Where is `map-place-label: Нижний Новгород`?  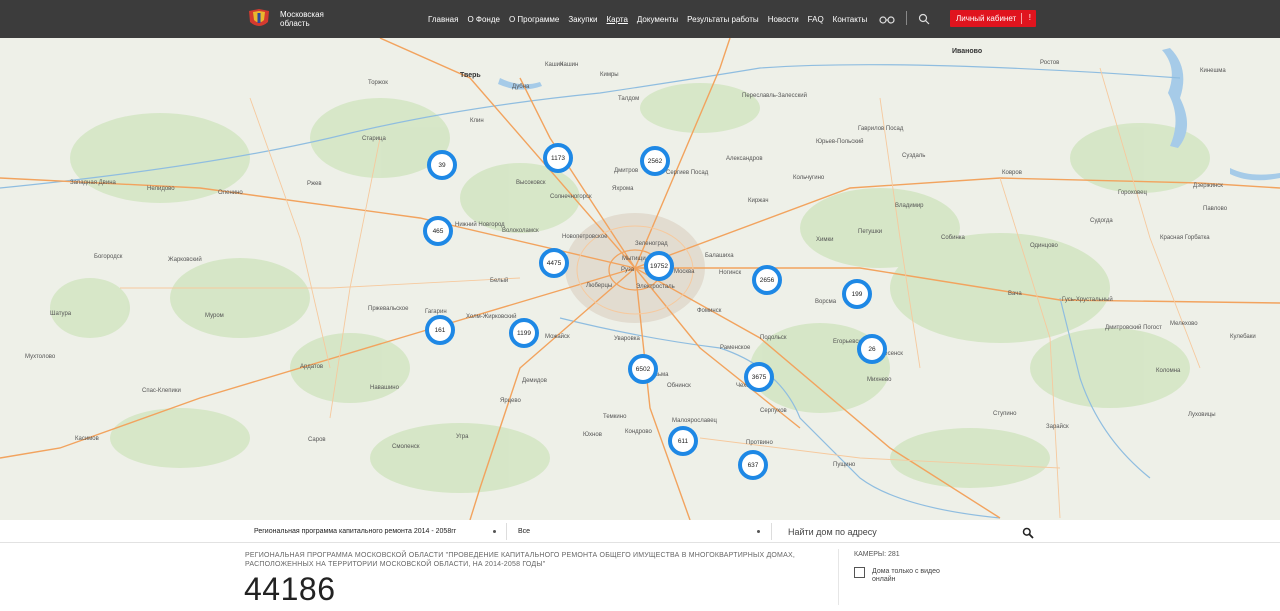
map-place-label: Нижний Новгород is located at coordinates (480, 225).